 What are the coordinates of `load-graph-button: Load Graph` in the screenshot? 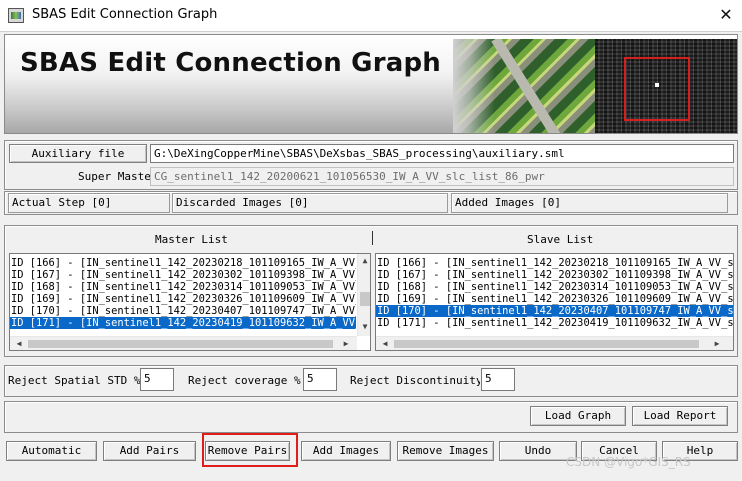 It's located at (578, 416).